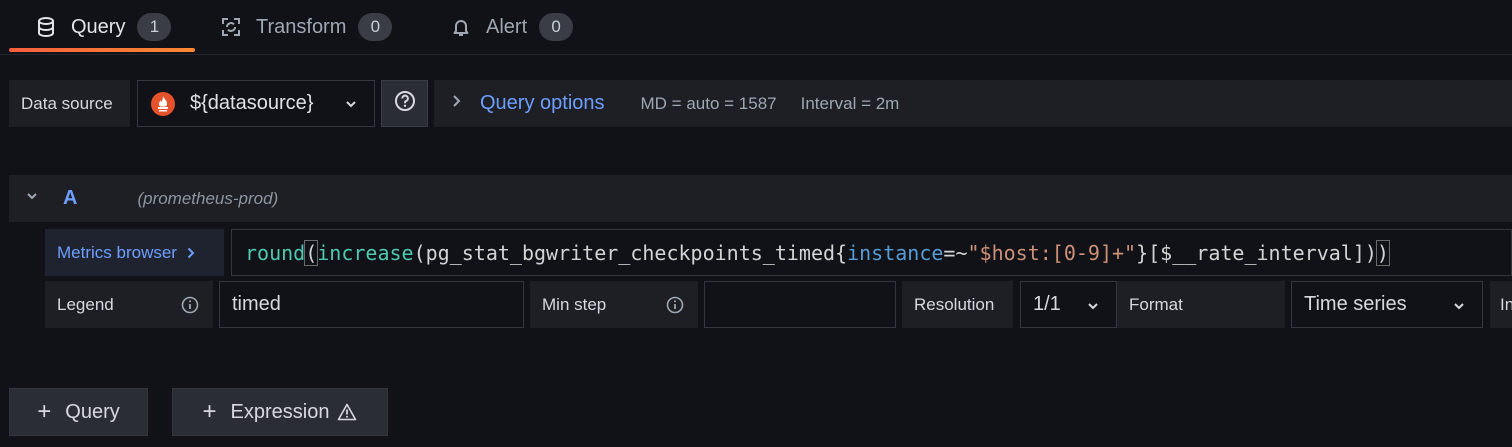  I want to click on query-token: instance, so click(895, 252).